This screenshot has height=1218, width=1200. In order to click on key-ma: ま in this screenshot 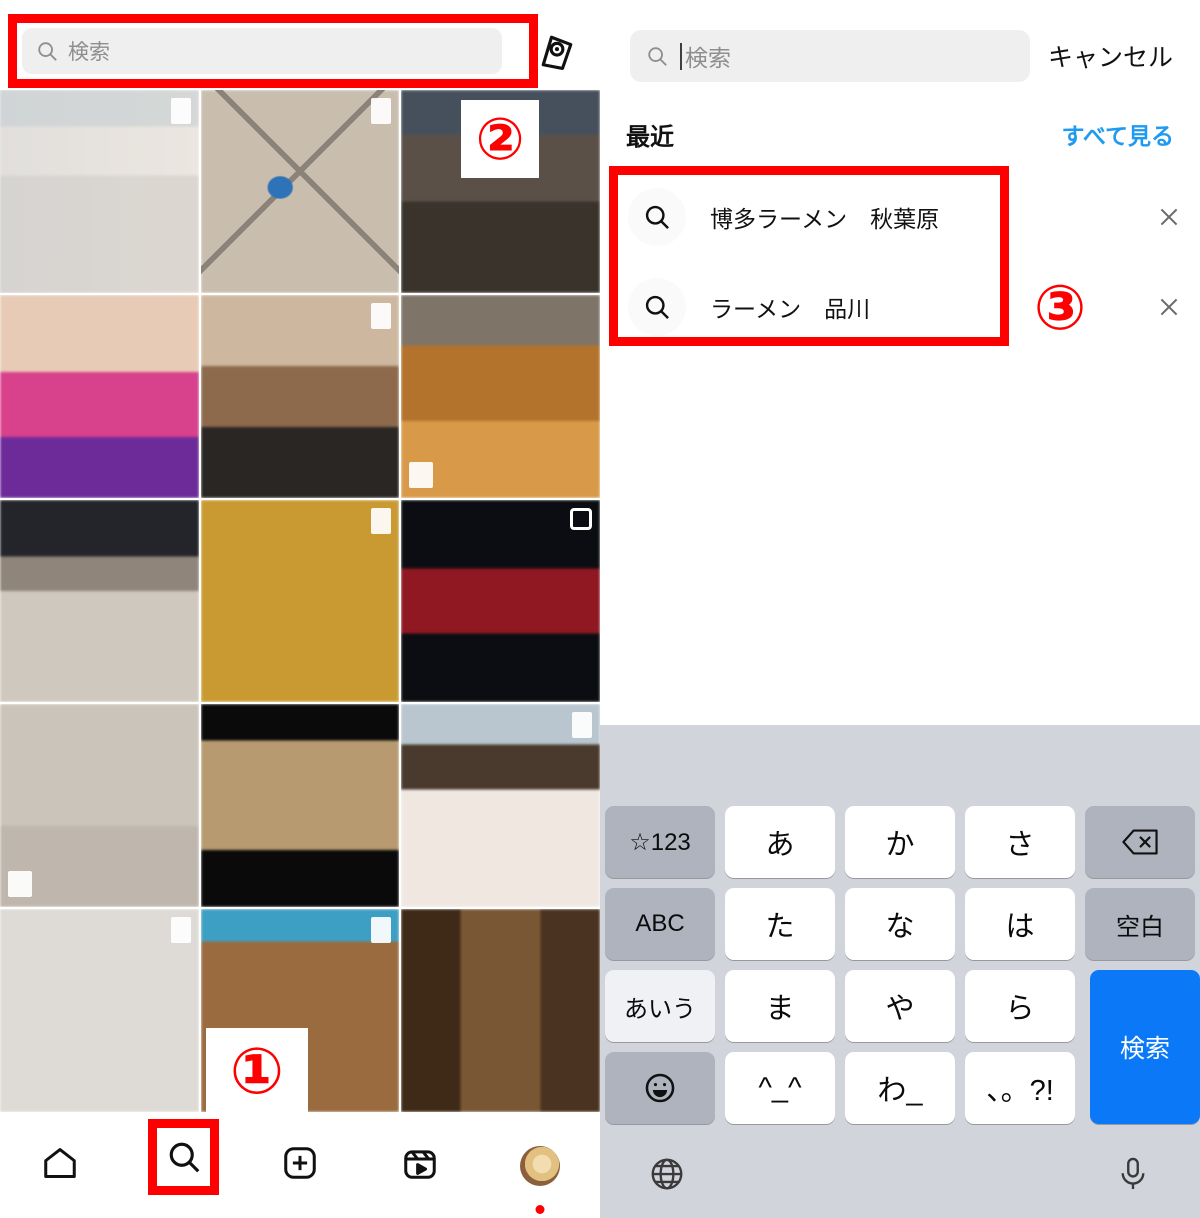, I will do `click(780, 1006)`.